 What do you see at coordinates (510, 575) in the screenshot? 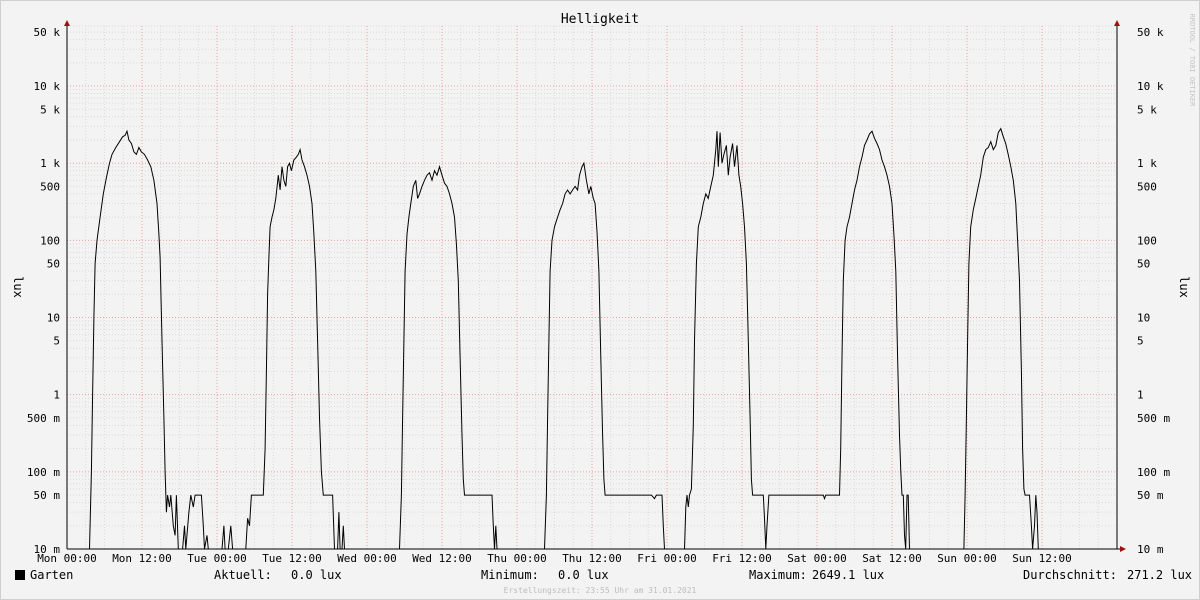
I see `legend-min-label: Minimum:` at bounding box center [510, 575].